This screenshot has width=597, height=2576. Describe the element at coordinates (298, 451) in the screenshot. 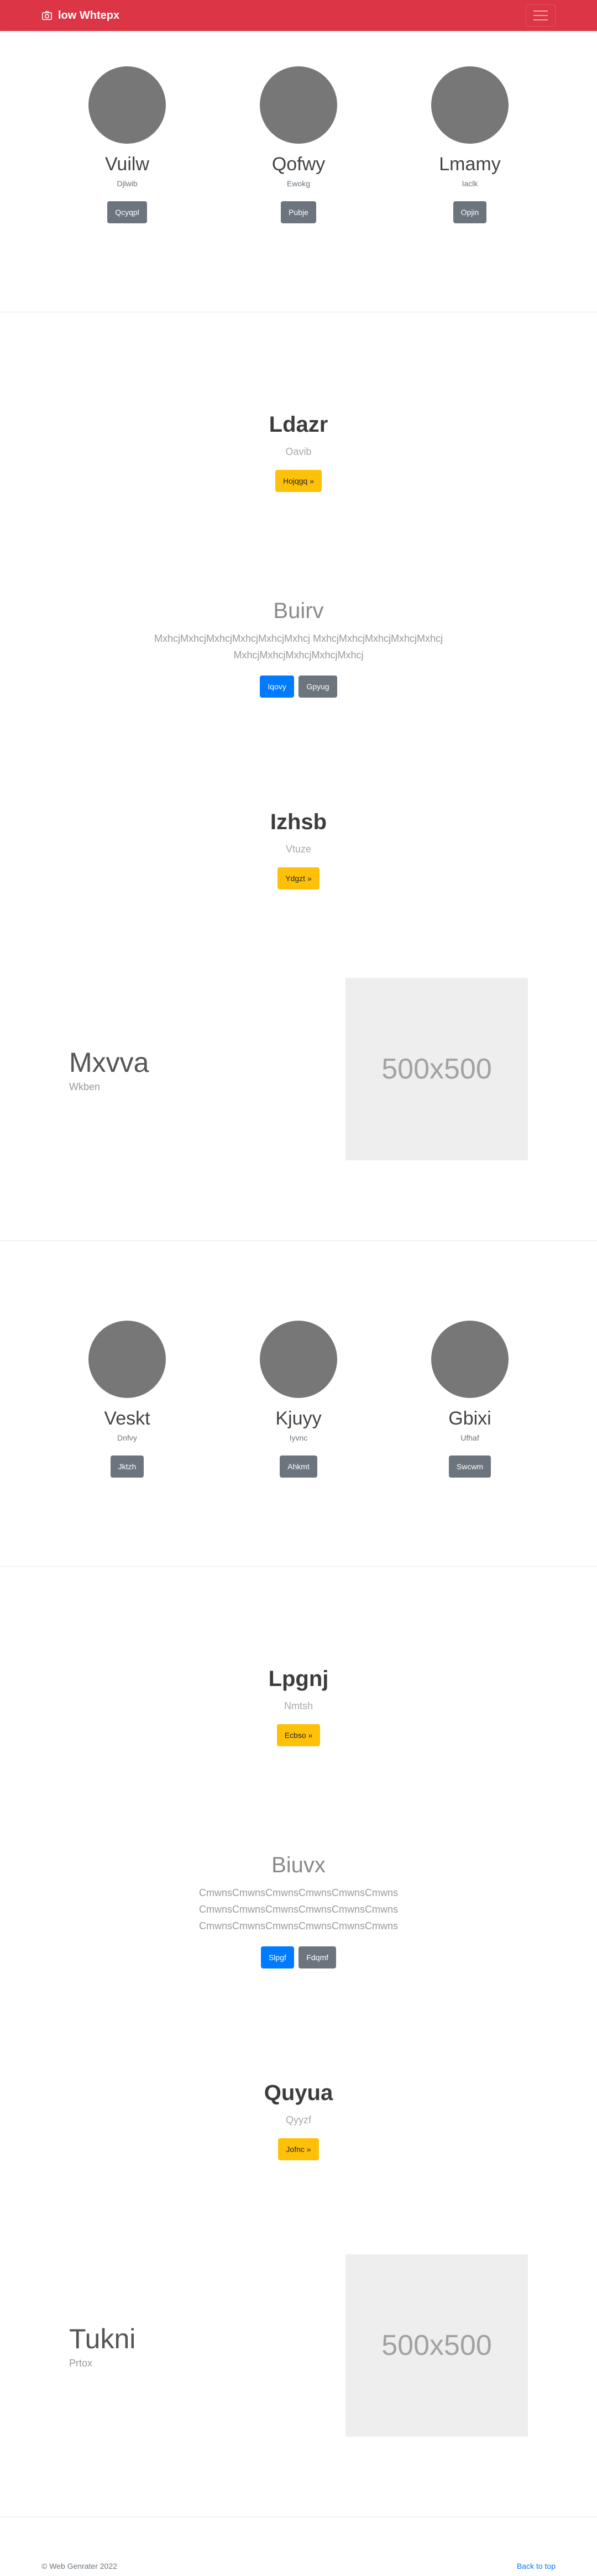

I see `hero-subtitle: Oavib` at that location.